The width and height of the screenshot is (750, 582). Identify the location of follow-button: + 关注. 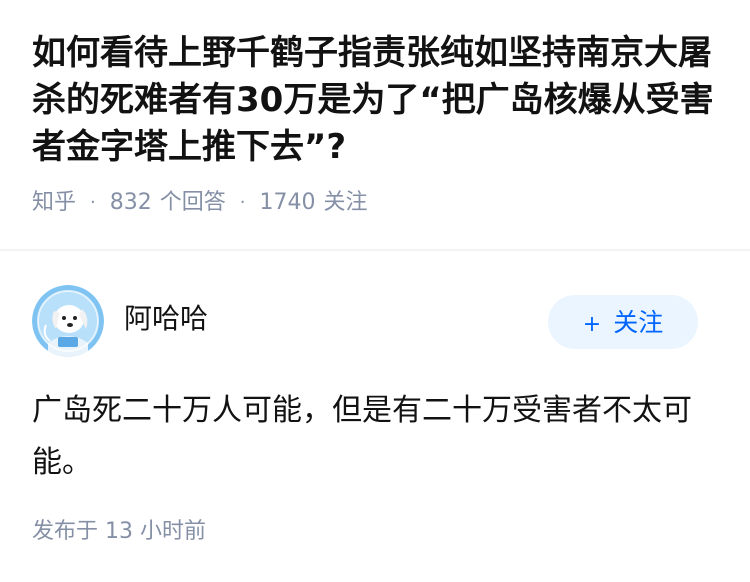
(623, 322).